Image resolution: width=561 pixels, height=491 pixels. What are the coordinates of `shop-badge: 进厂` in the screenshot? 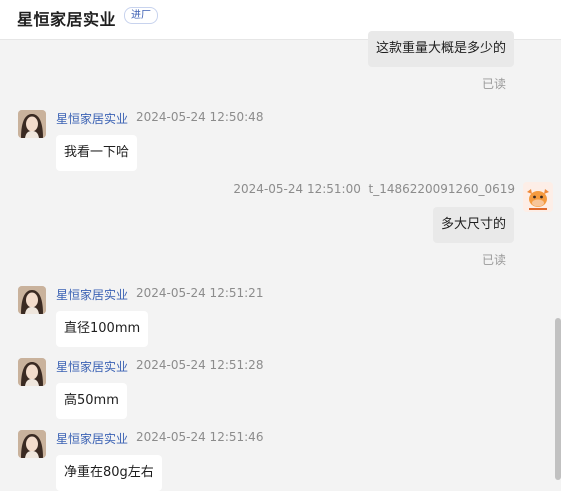 It's located at (141, 15).